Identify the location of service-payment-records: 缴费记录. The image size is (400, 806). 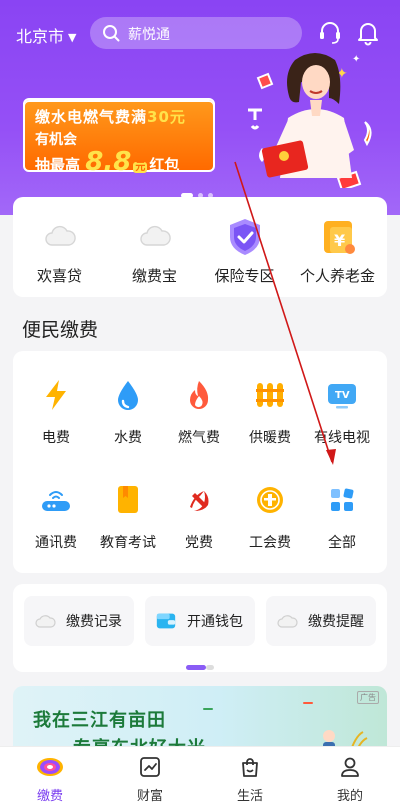
(79, 621).